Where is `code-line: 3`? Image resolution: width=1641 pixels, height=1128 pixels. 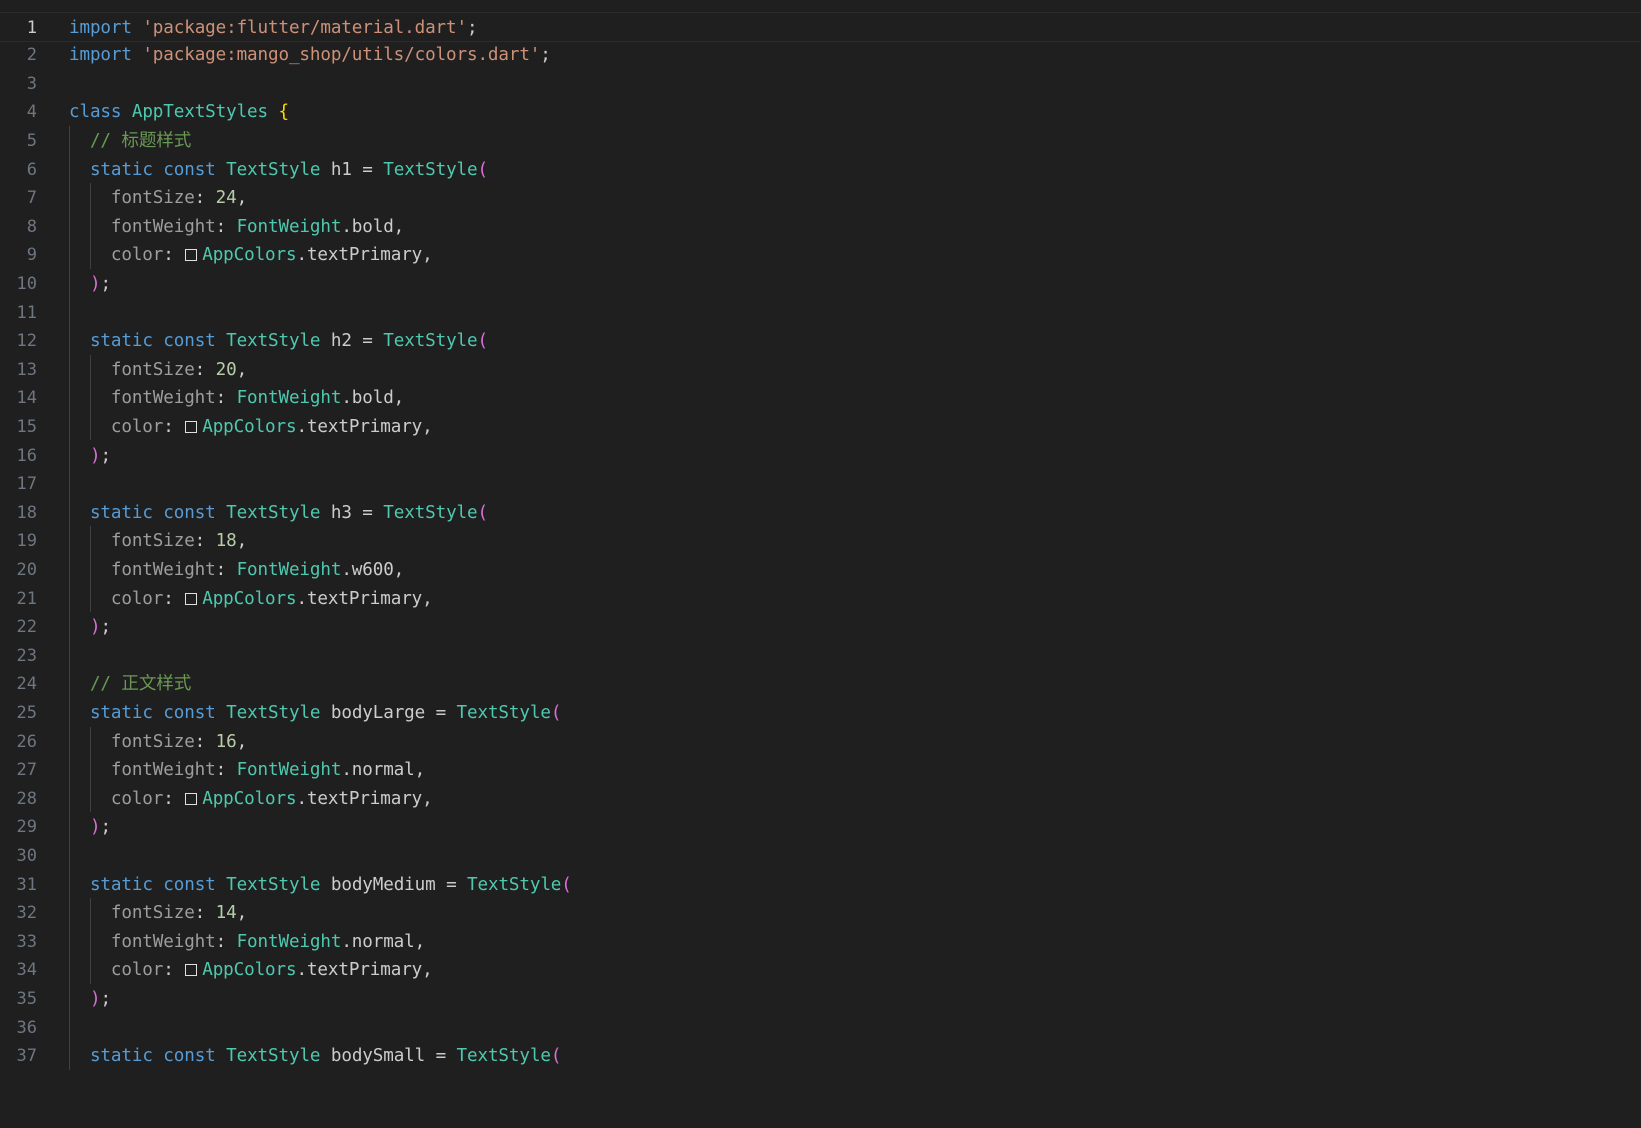 code-line: 3 is located at coordinates (820, 84).